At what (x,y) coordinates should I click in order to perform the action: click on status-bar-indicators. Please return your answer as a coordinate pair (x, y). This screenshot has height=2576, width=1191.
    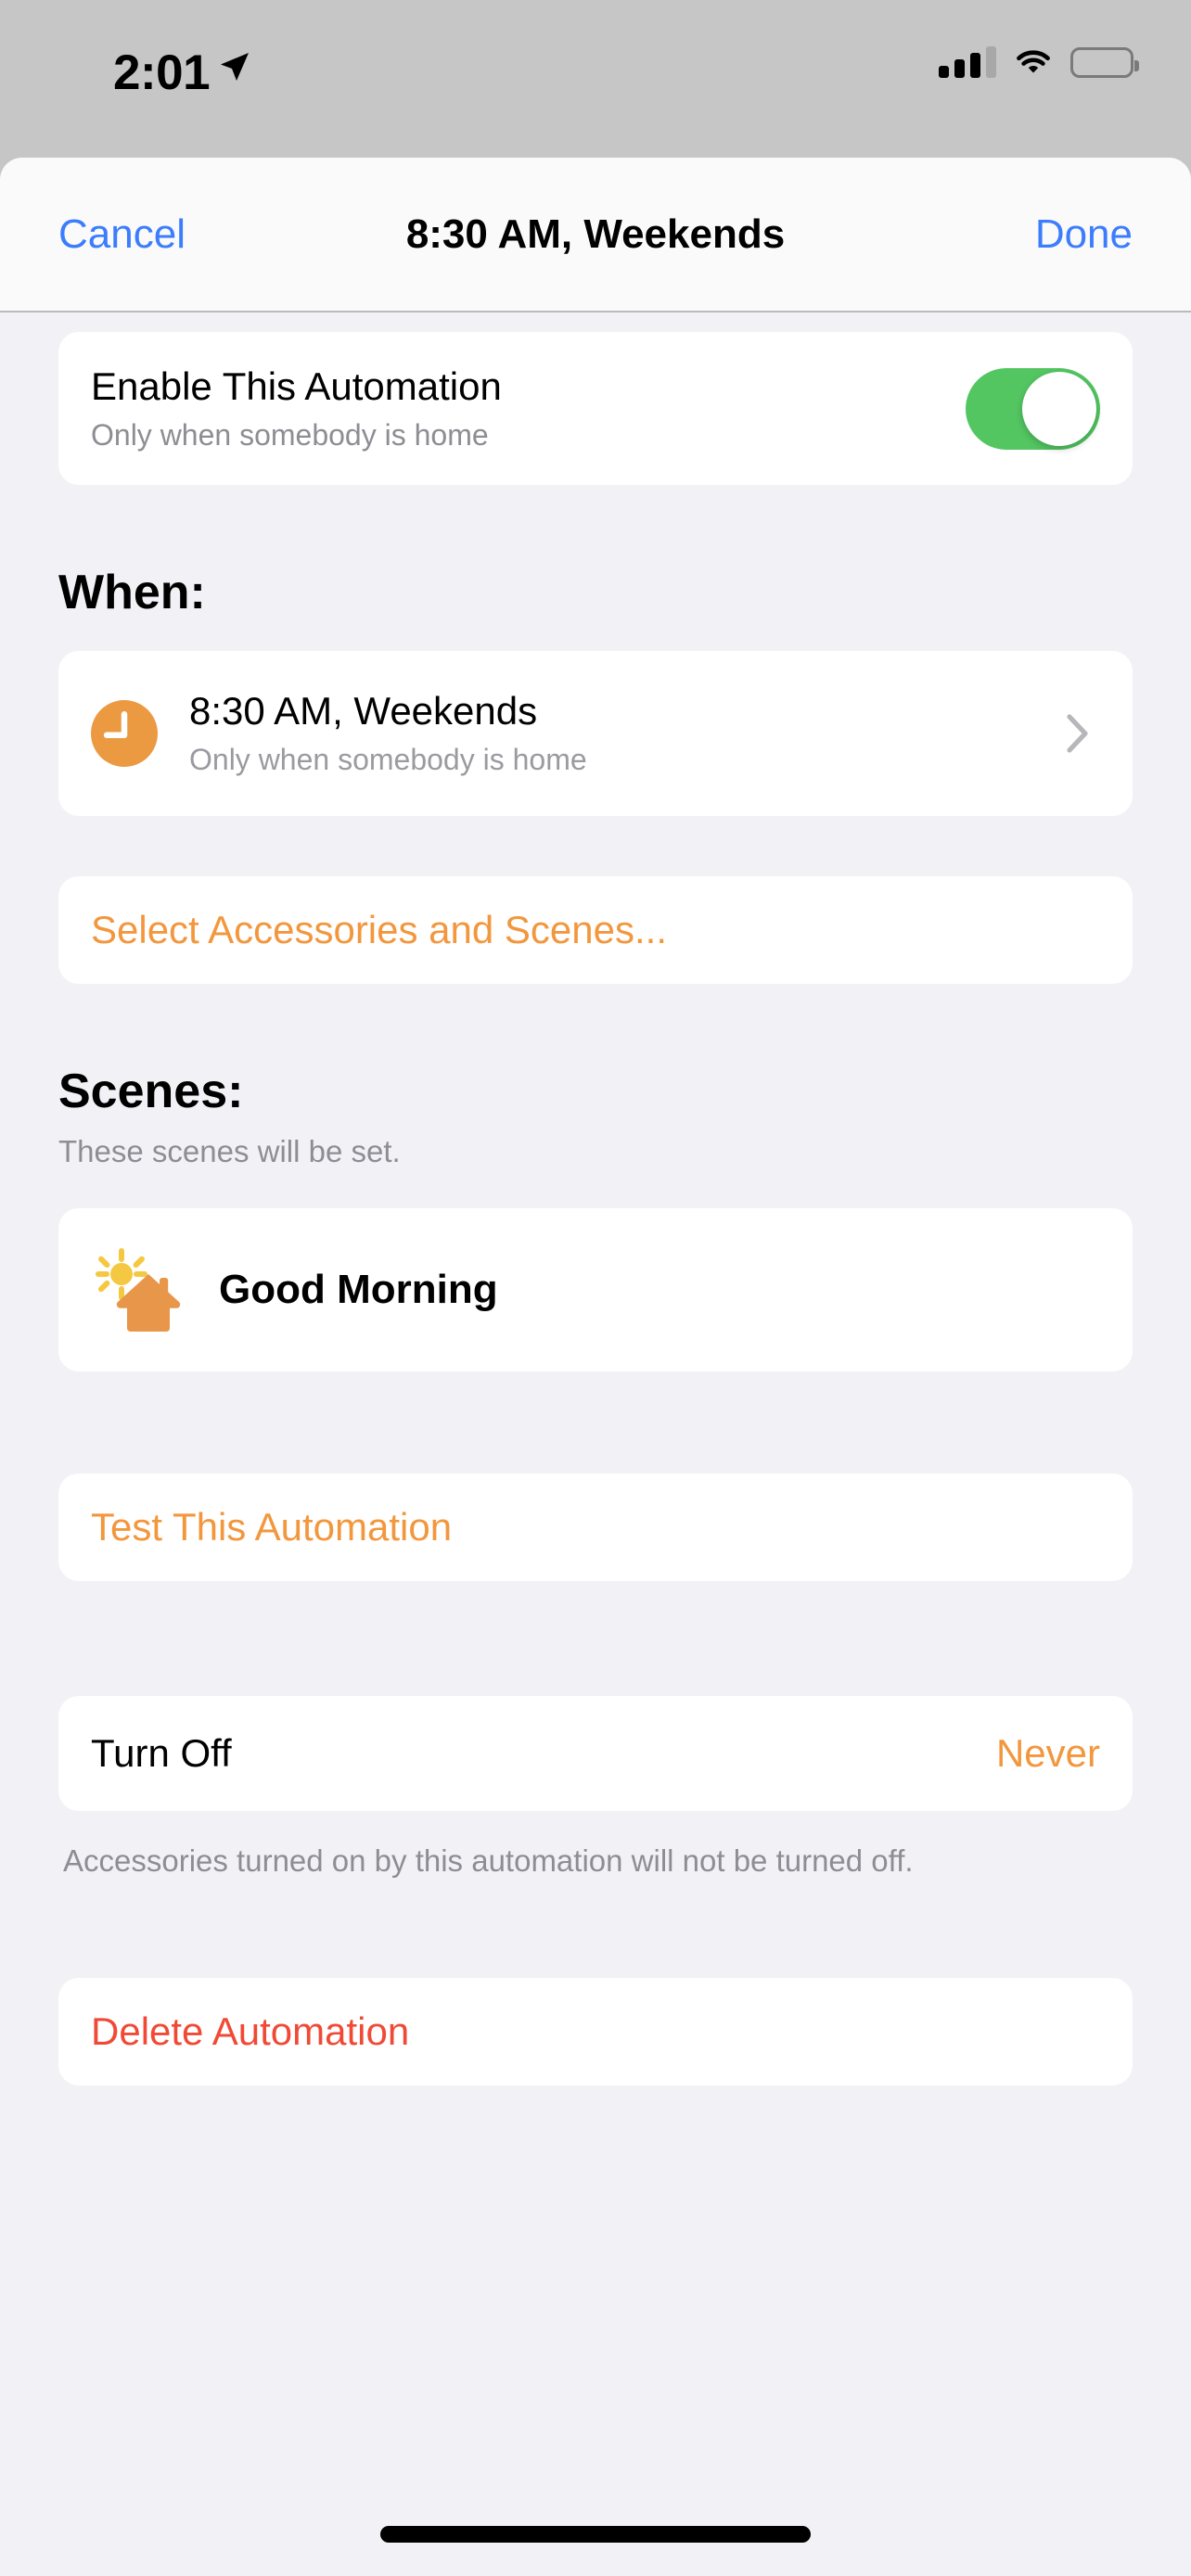
    Looking at the image, I should click on (1039, 62).